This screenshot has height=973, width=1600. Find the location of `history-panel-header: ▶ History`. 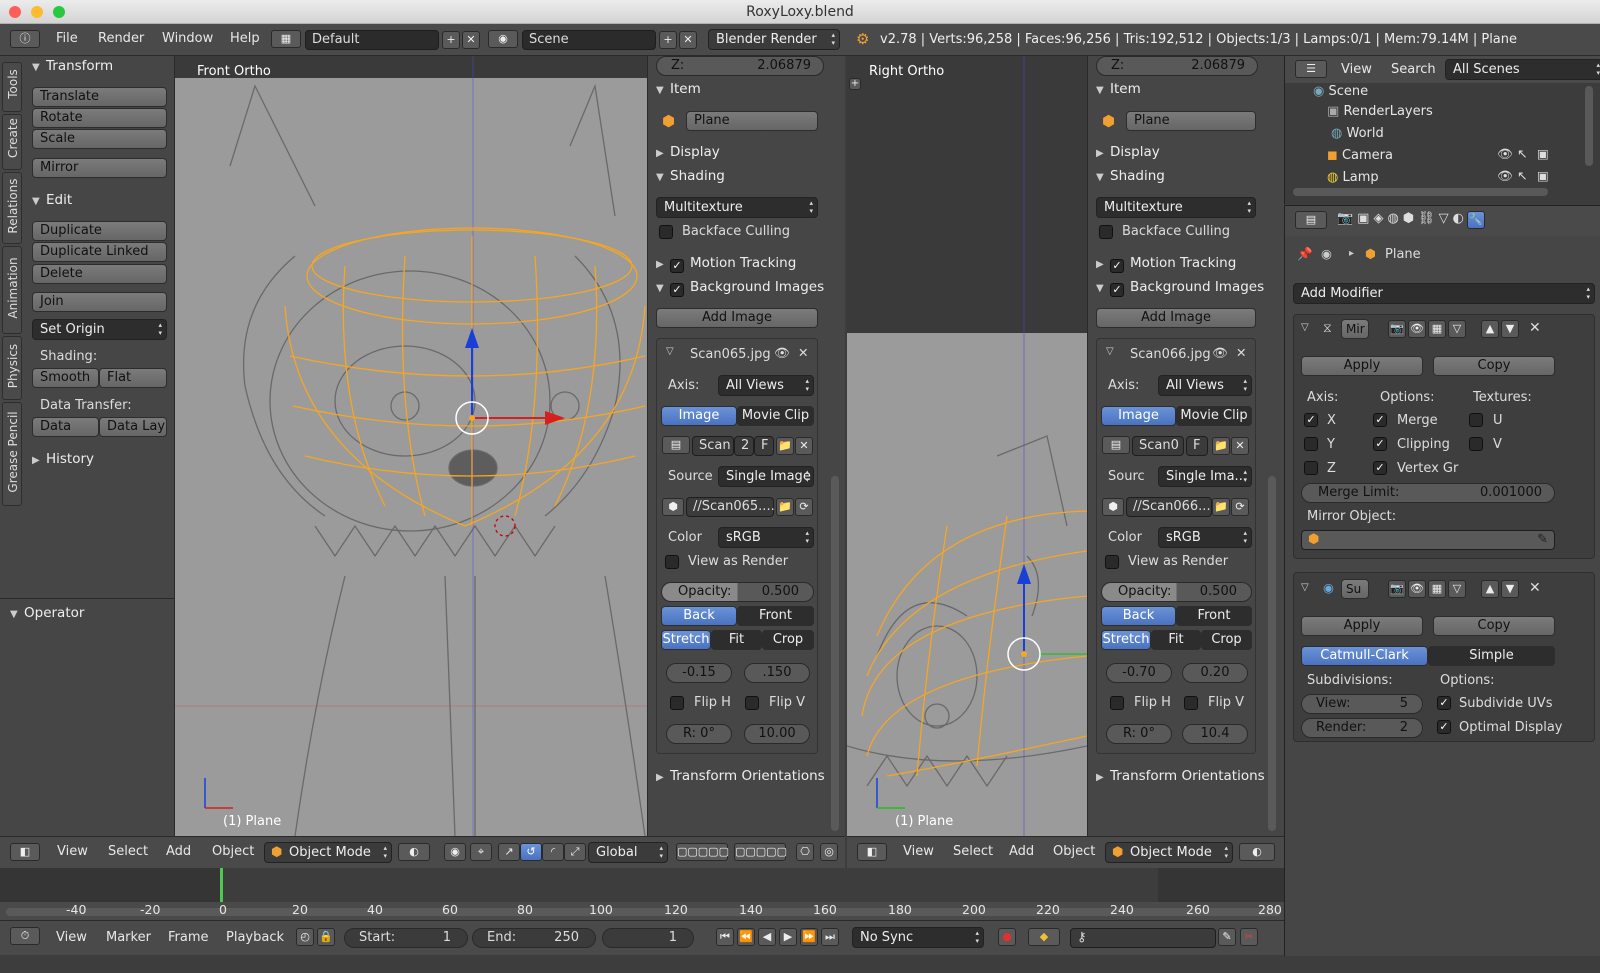

history-panel-header: ▶ History is located at coordinates (63, 459).